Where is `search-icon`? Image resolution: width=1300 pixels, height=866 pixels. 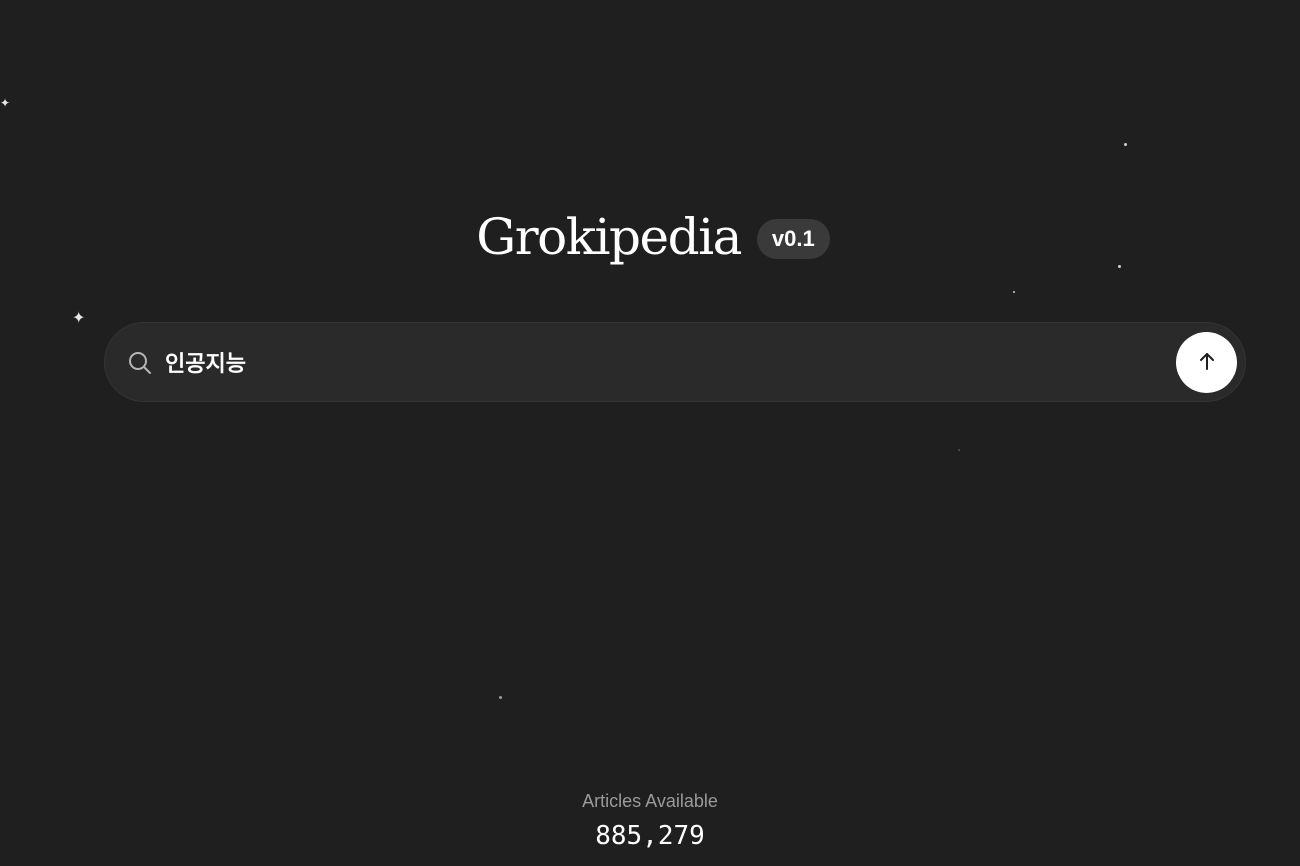 search-icon is located at coordinates (140, 363).